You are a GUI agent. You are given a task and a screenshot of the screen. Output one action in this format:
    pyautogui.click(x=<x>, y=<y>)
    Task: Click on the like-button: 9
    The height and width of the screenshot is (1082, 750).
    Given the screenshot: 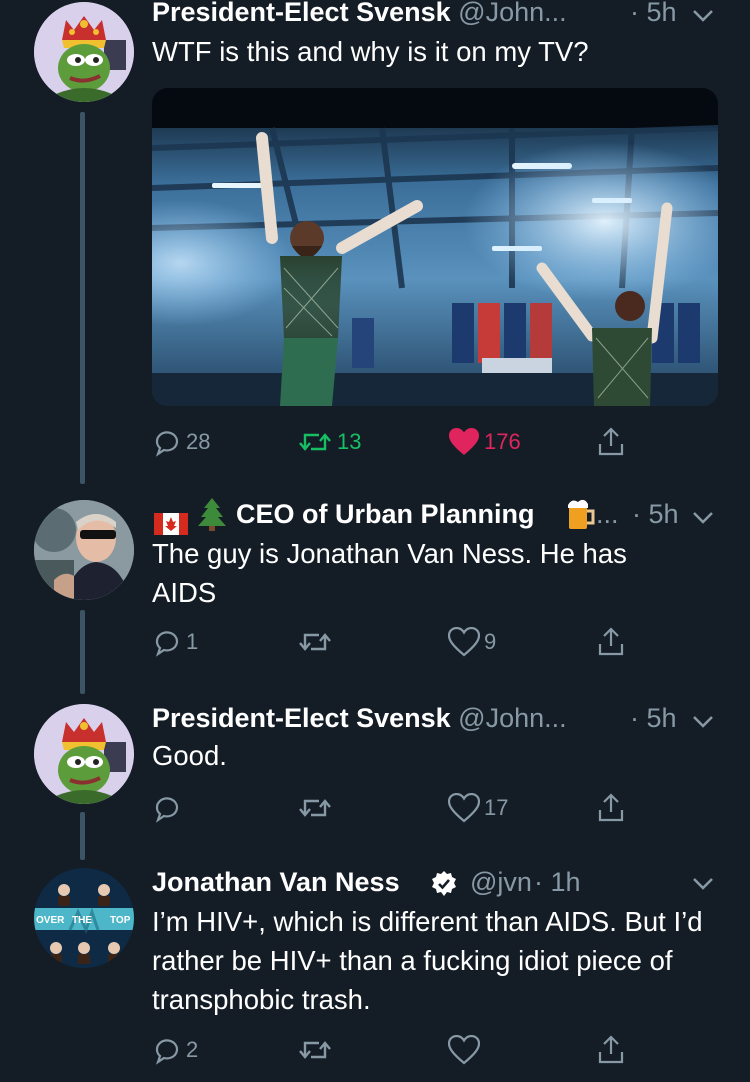 What is the action you would take?
    pyautogui.click(x=472, y=642)
    